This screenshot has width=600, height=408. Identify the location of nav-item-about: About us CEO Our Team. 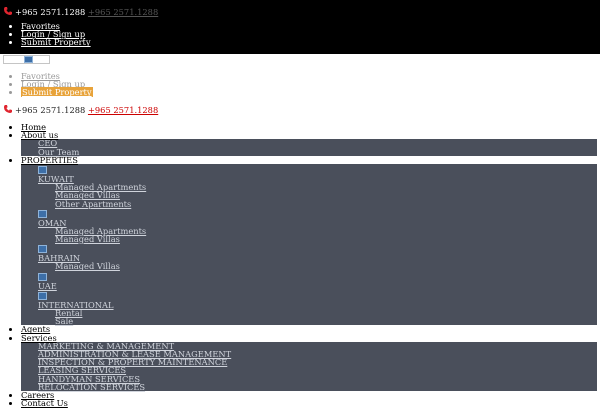
(309, 143).